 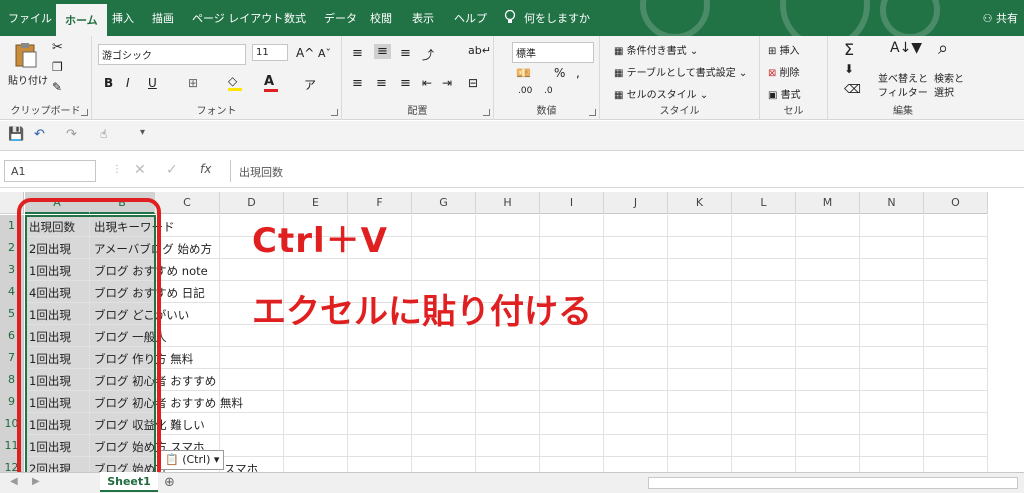 I want to click on row-header: 9, so click(x=12, y=402).